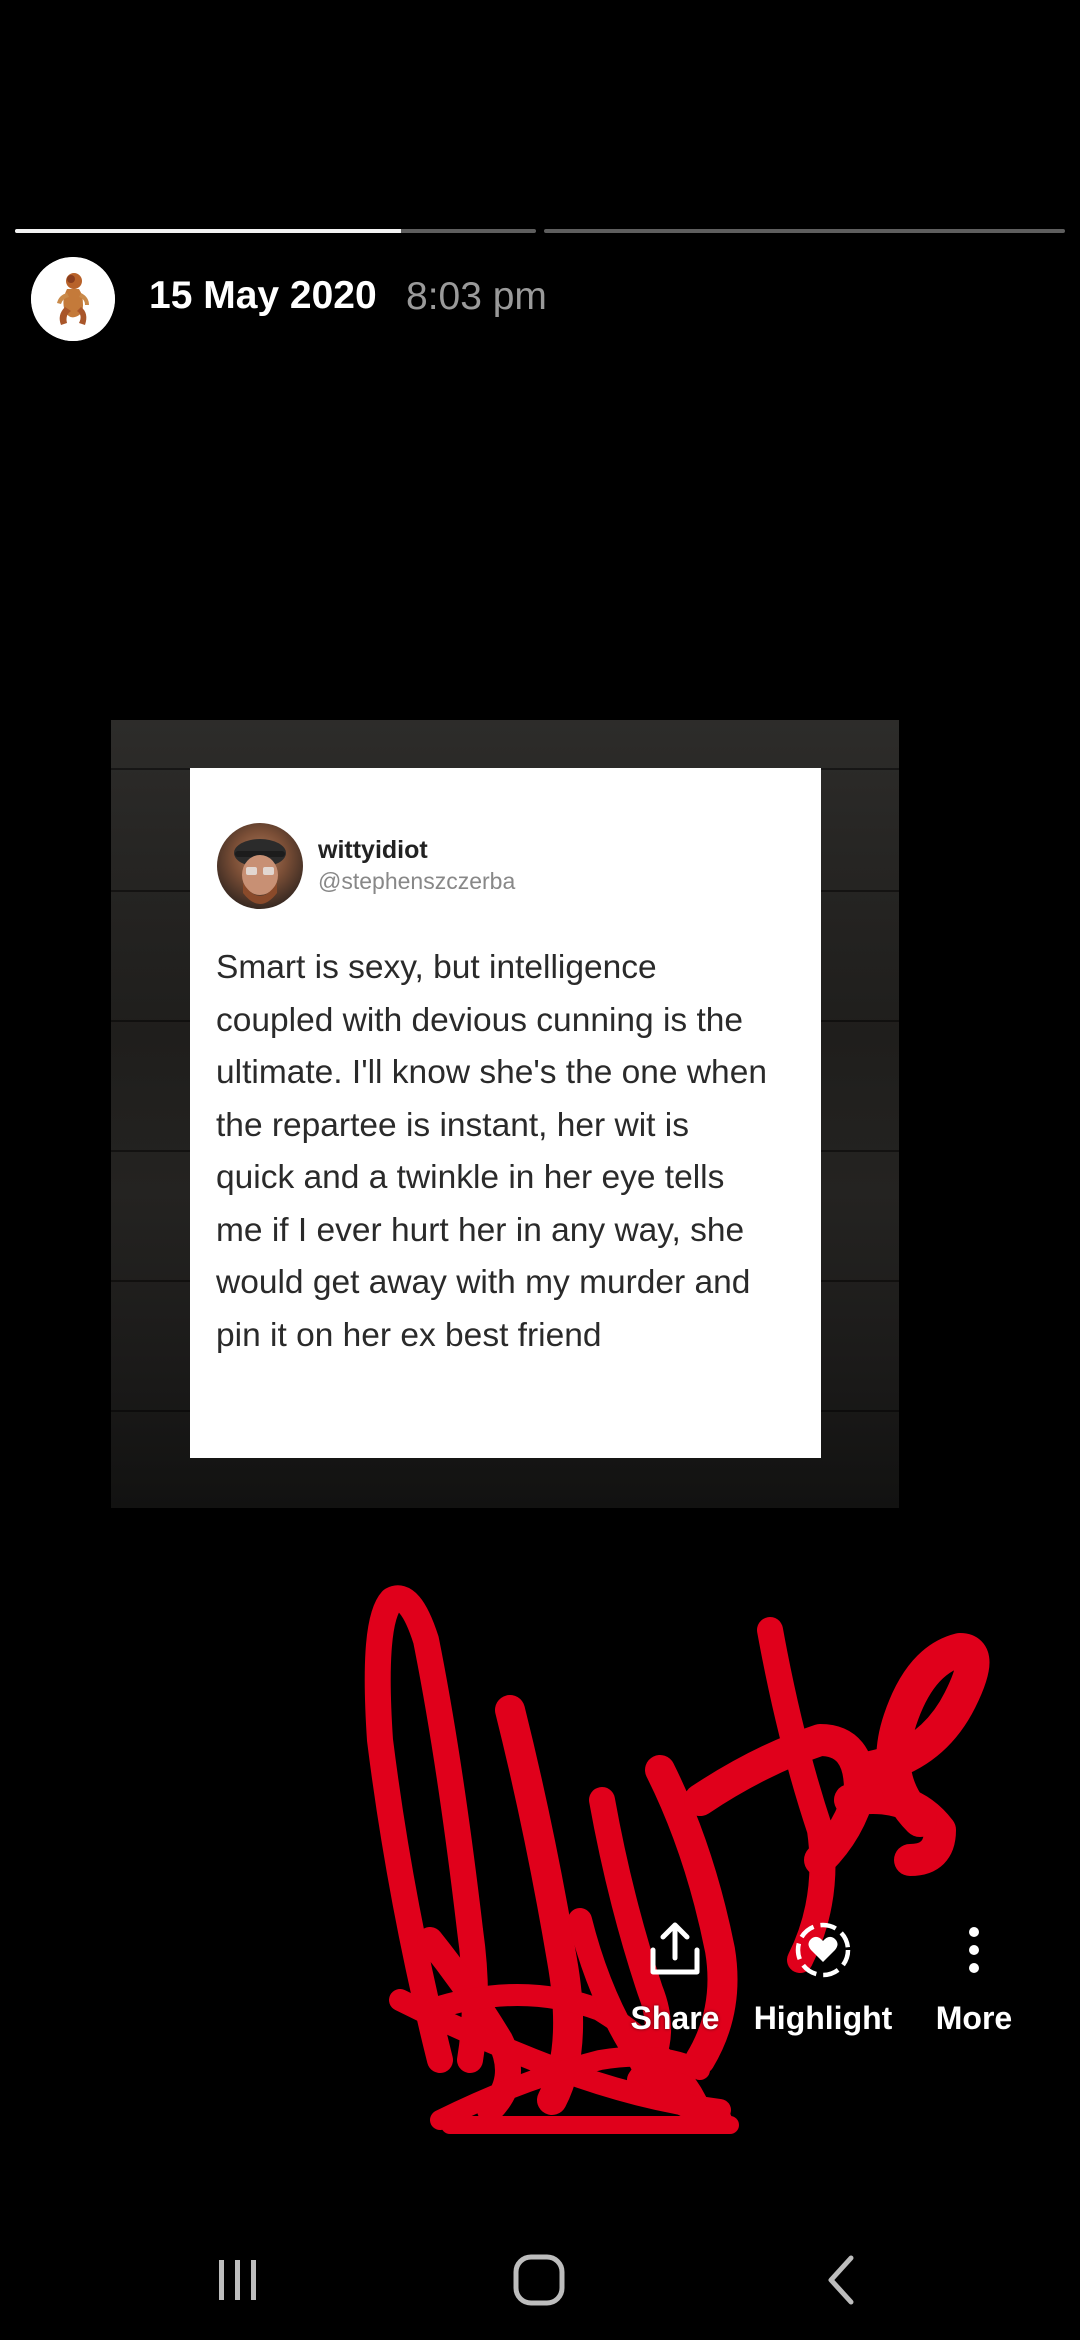  I want to click on back-icon, so click(841, 2280).